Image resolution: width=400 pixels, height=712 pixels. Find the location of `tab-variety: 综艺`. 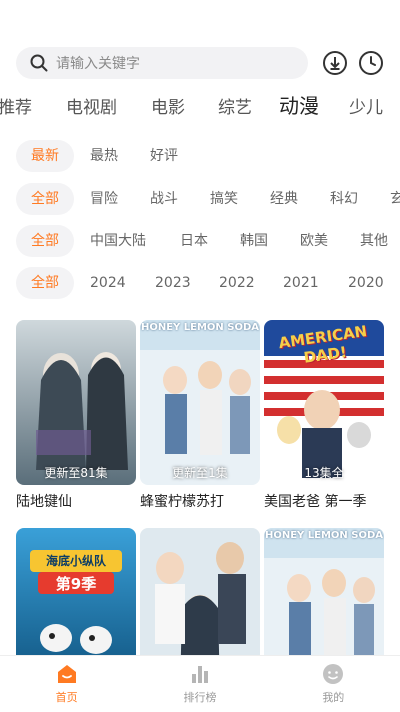

tab-variety: 综艺 is located at coordinates (235, 108).